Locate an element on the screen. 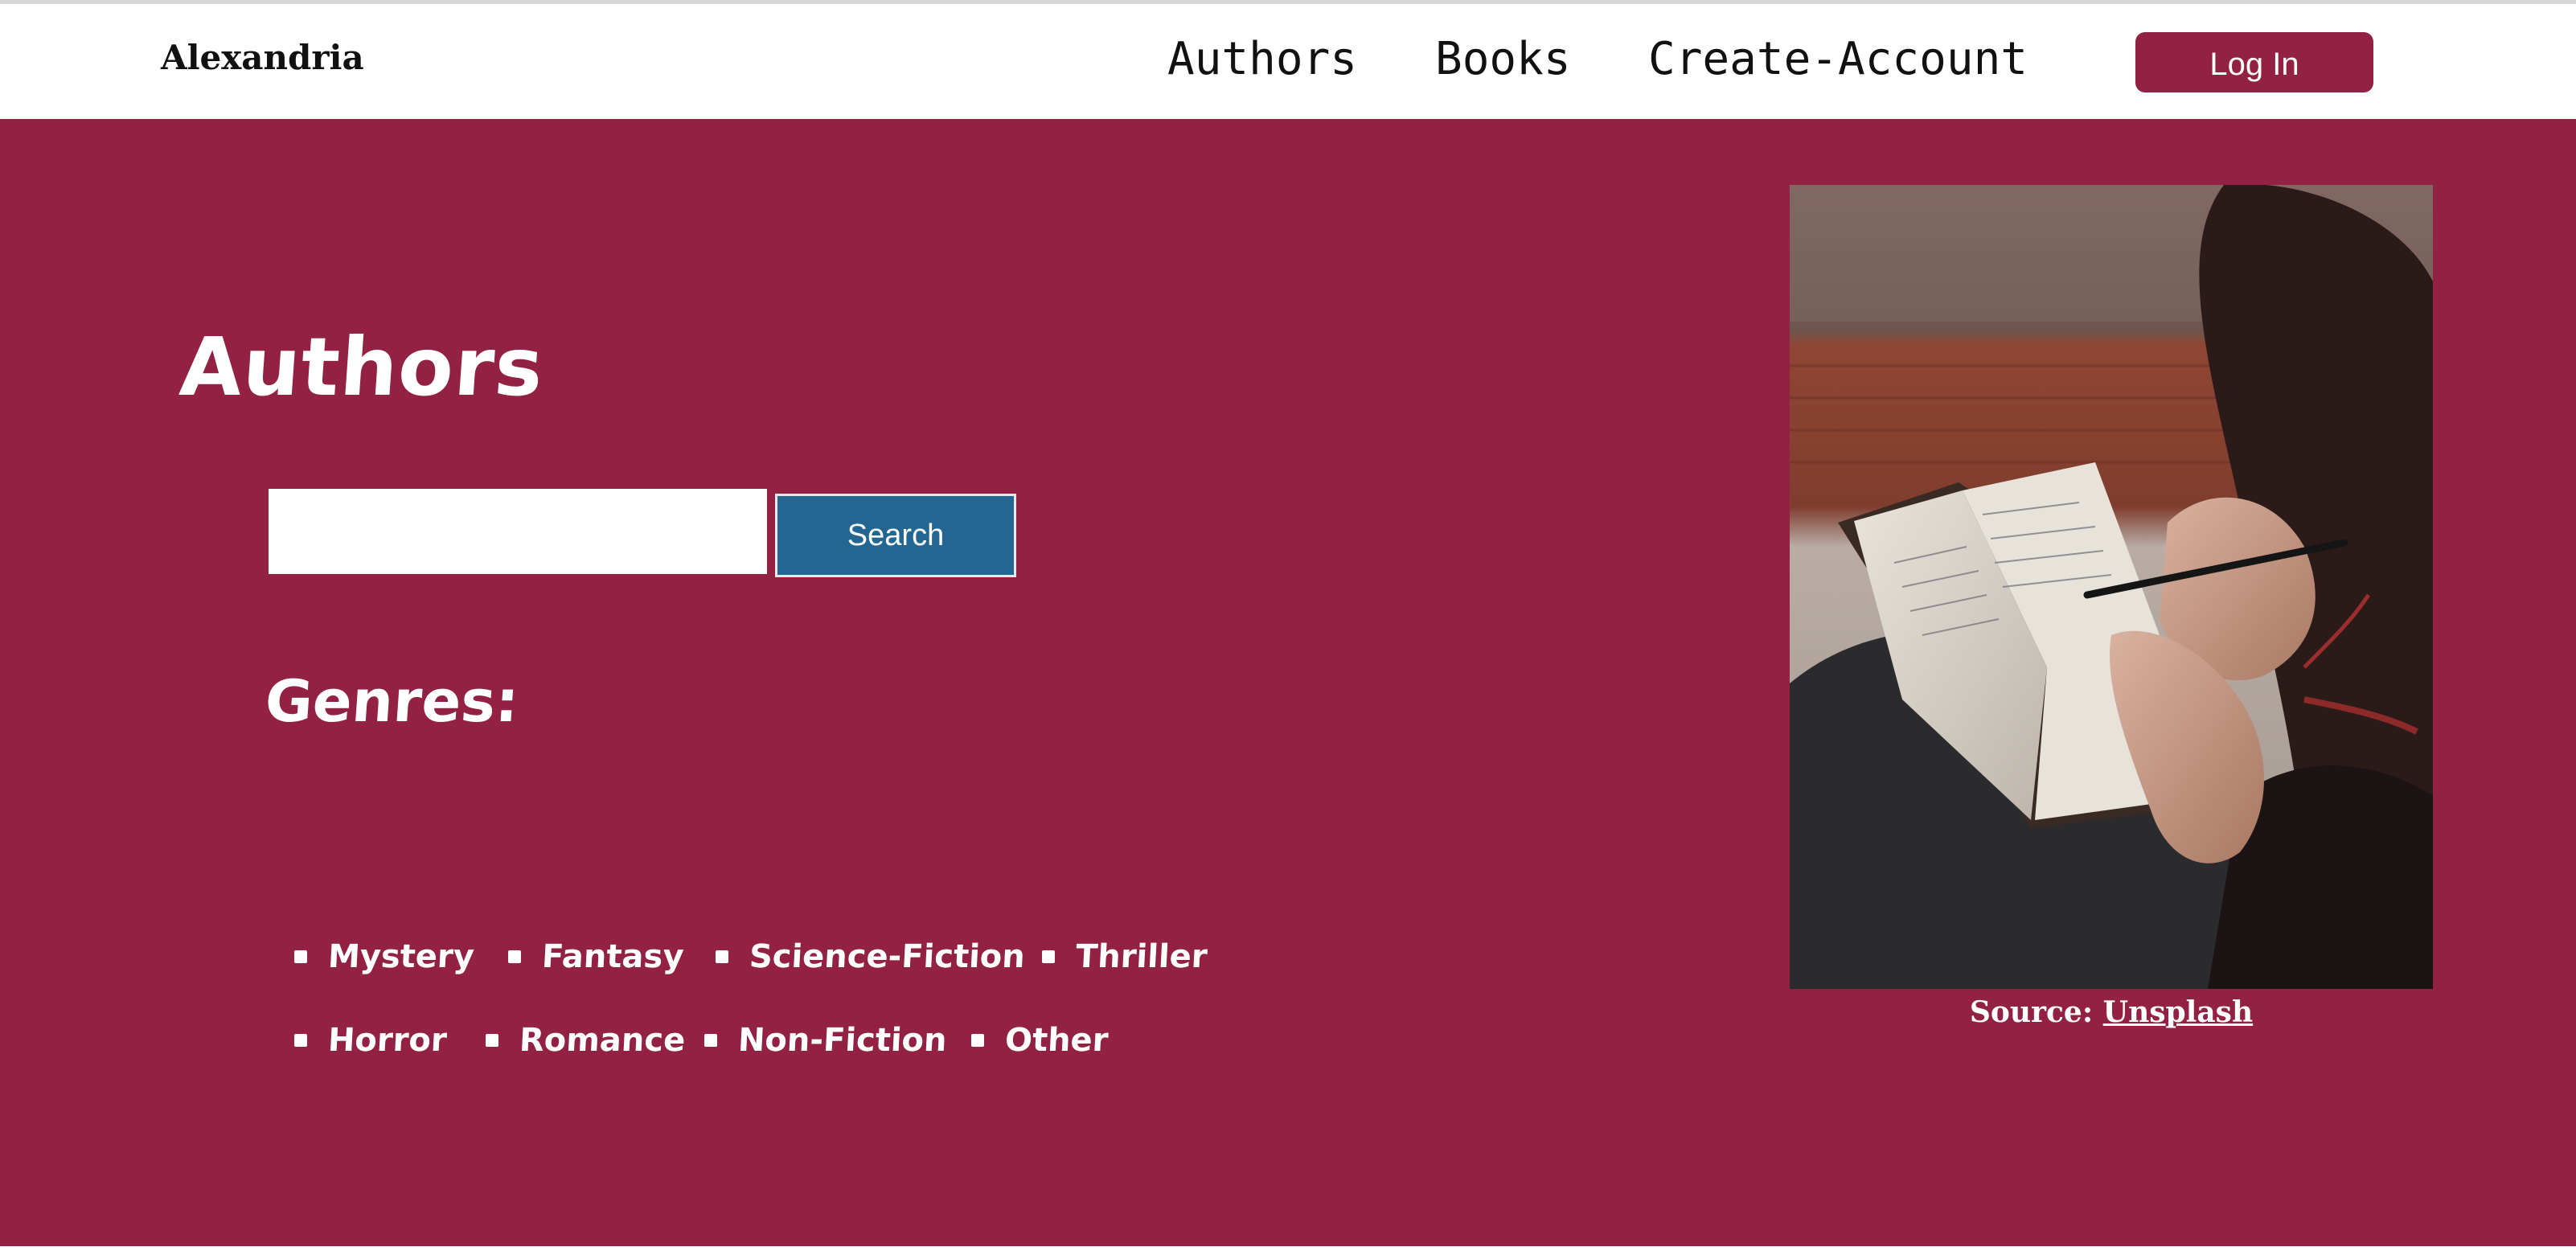 The height and width of the screenshot is (1251, 2576). genres-heading: Genres: is located at coordinates (392, 701).